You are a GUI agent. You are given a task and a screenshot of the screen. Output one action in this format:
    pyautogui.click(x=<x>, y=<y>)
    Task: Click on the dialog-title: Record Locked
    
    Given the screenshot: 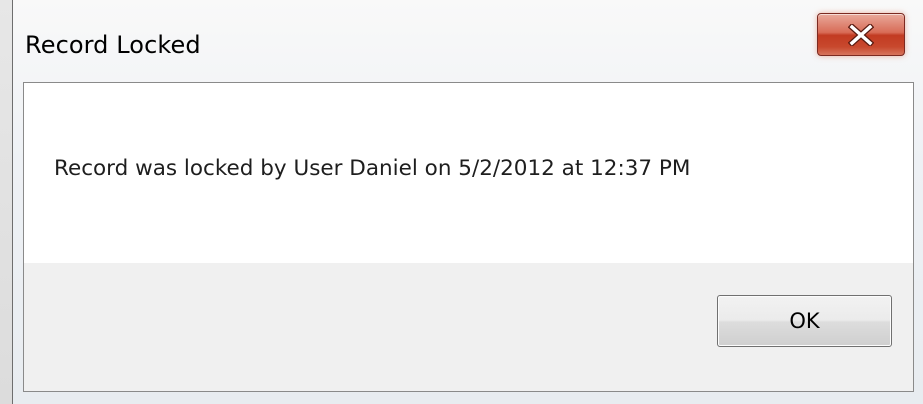 What is the action you would take?
    pyautogui.click(x=113, y=45)
    